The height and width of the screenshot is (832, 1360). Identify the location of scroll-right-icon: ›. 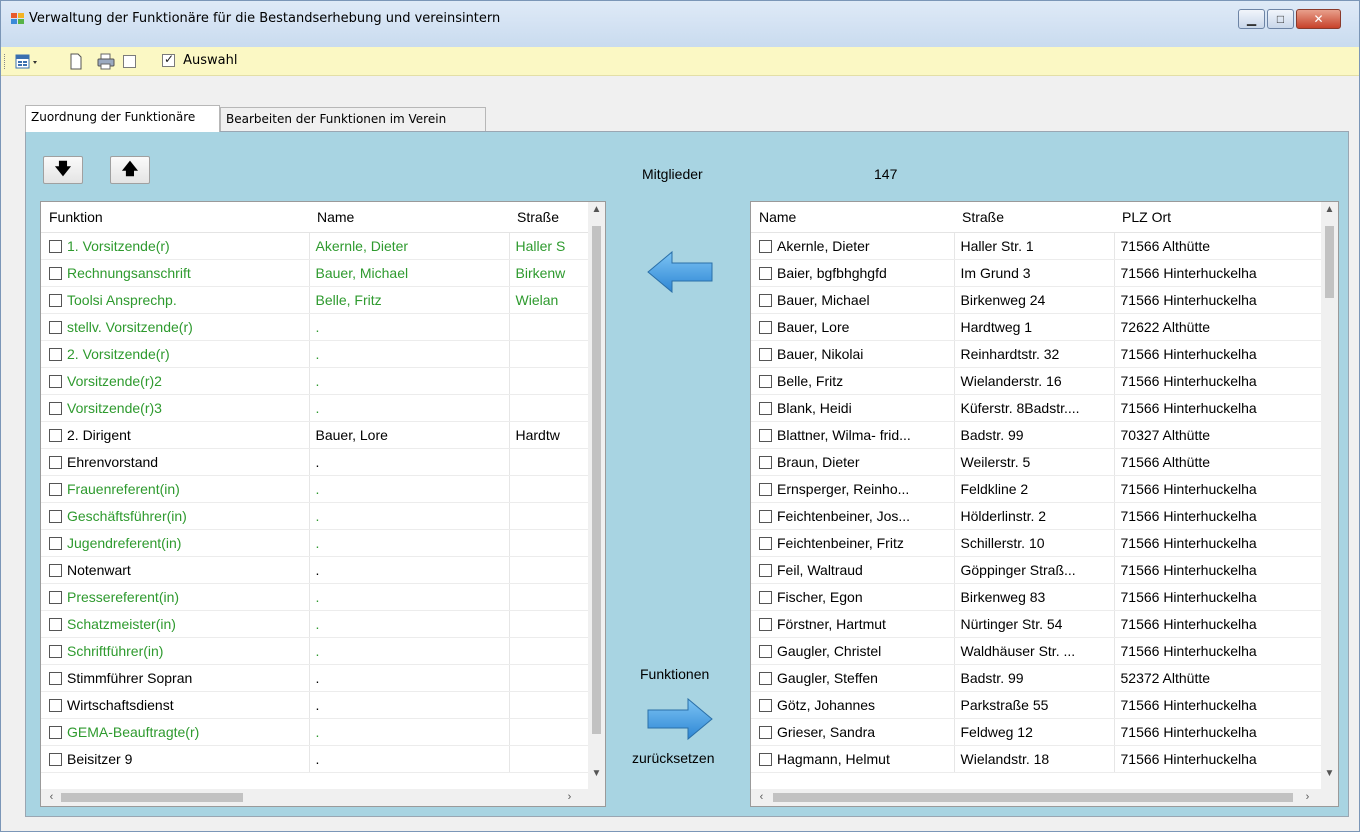
(569, 797).